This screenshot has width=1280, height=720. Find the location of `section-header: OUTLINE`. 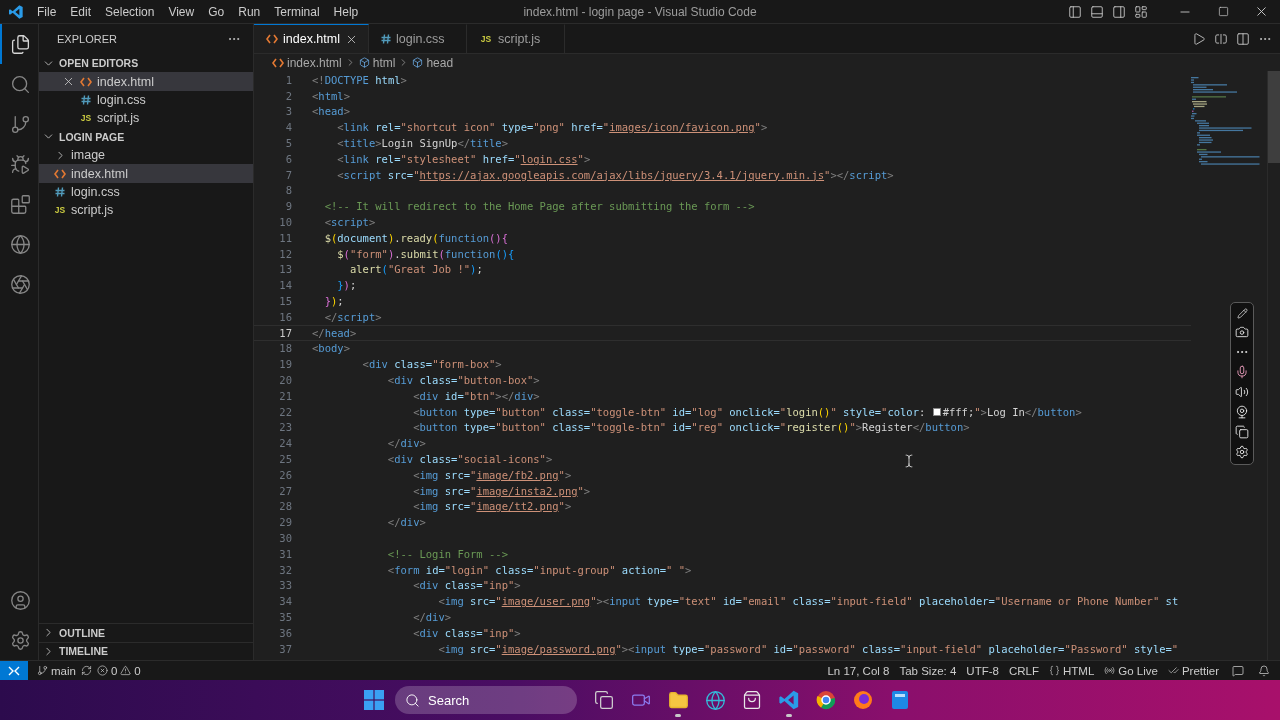

section-header: OUTLINE is located at coordinates (146, 632).